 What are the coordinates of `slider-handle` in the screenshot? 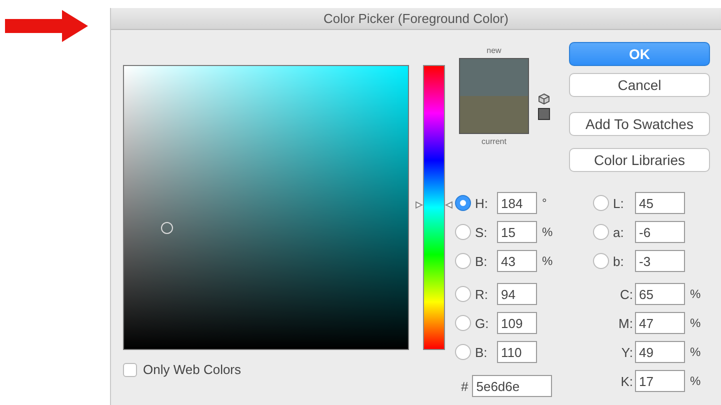 It's located at (434, 204).